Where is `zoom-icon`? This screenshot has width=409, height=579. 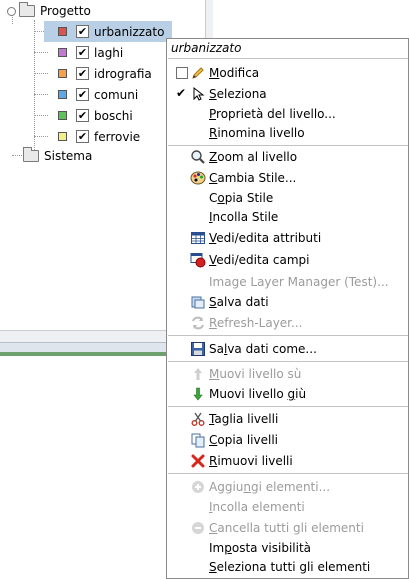 zoom-icon is located at coordinates (198, 157).